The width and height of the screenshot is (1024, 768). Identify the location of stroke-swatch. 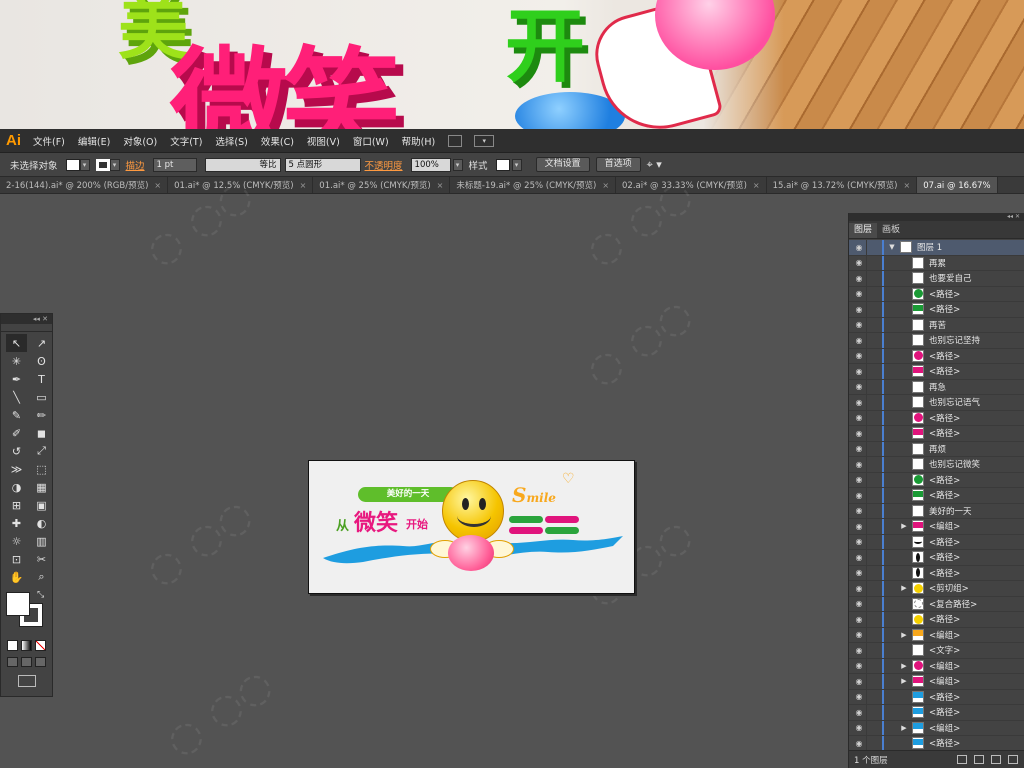
(102, 164).